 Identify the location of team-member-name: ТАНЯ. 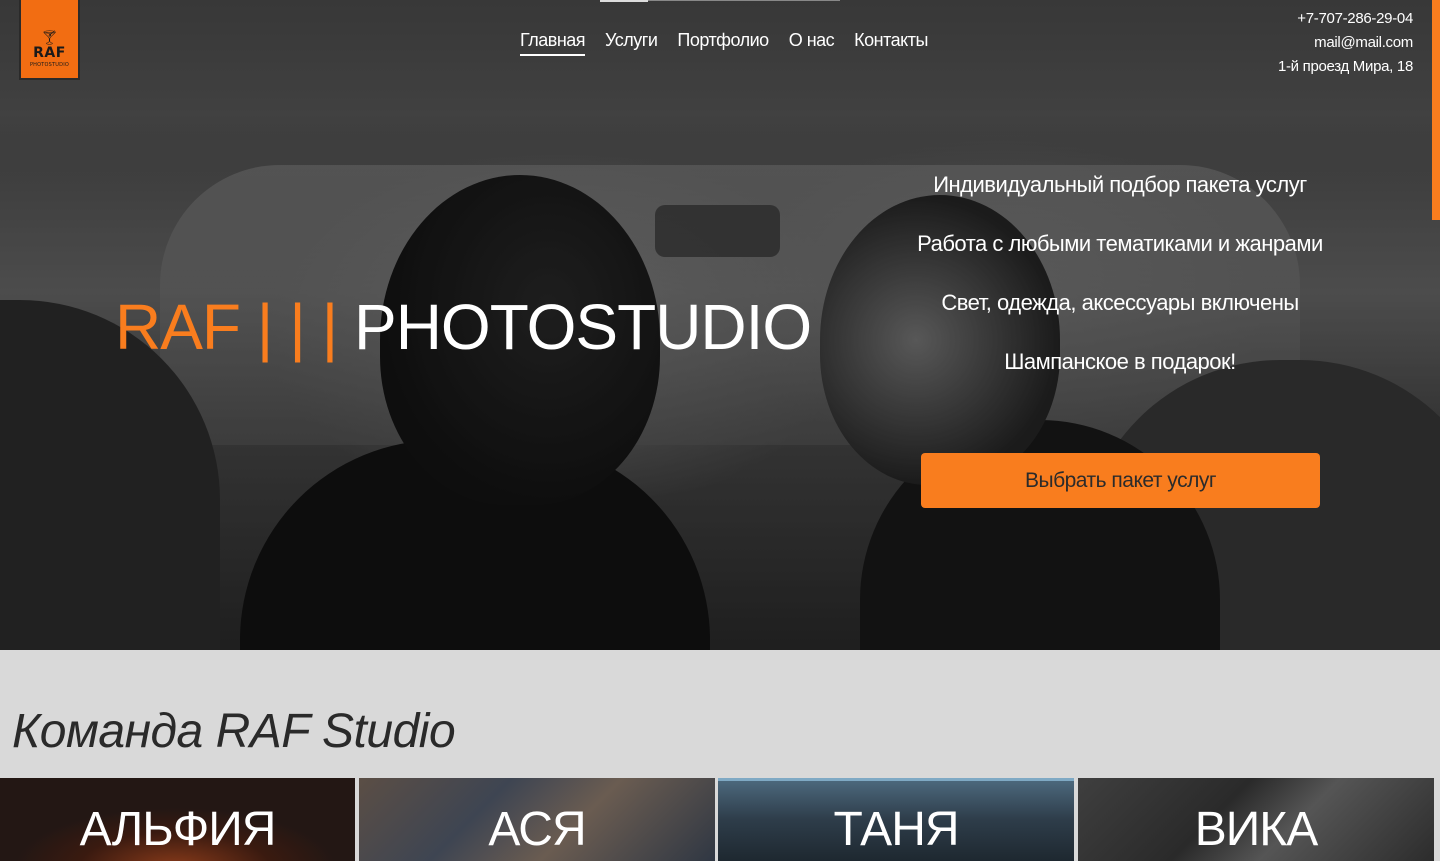
(896, 829).